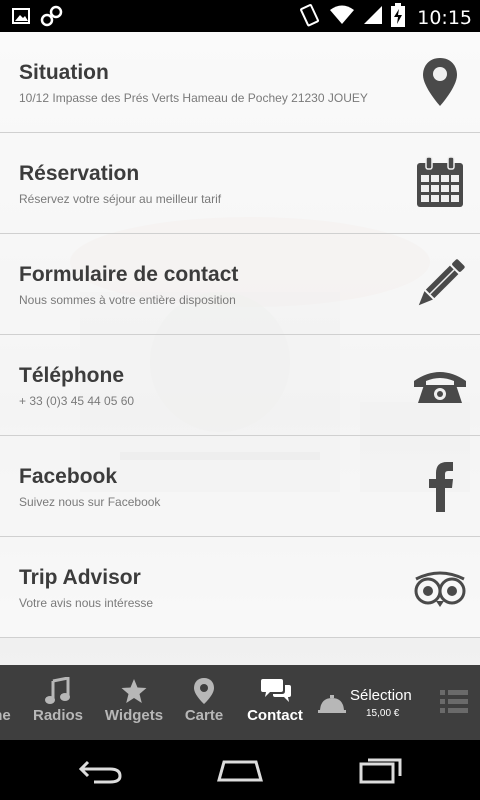  Describe the element at coordinates (440, 589) in the screenshot. I see `tripadvisor-icon` at that location.